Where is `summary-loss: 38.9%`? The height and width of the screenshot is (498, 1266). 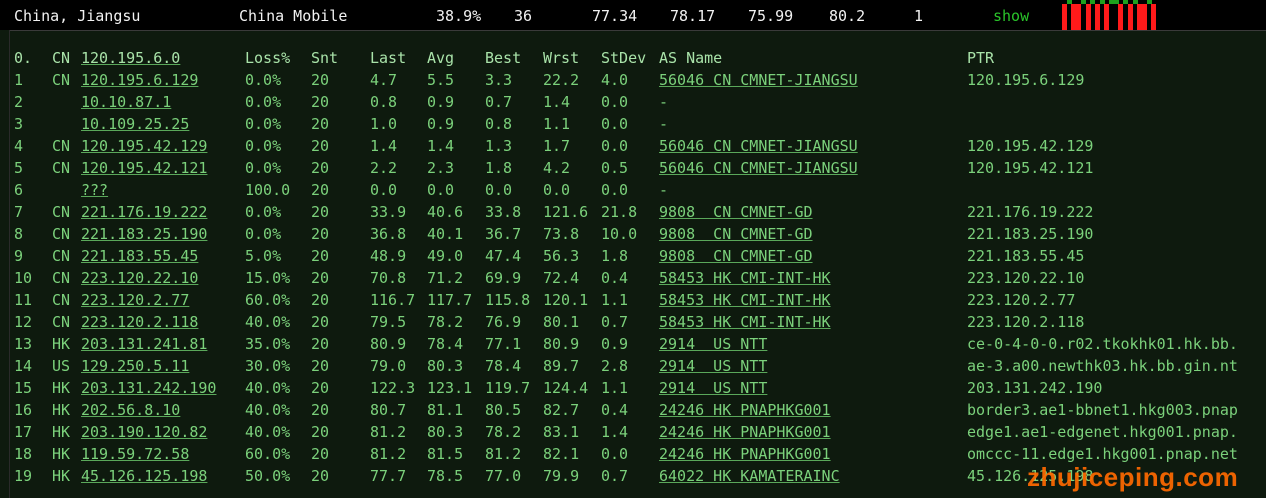 summary-loss: 38.9% is located at coordinates (459, 16).